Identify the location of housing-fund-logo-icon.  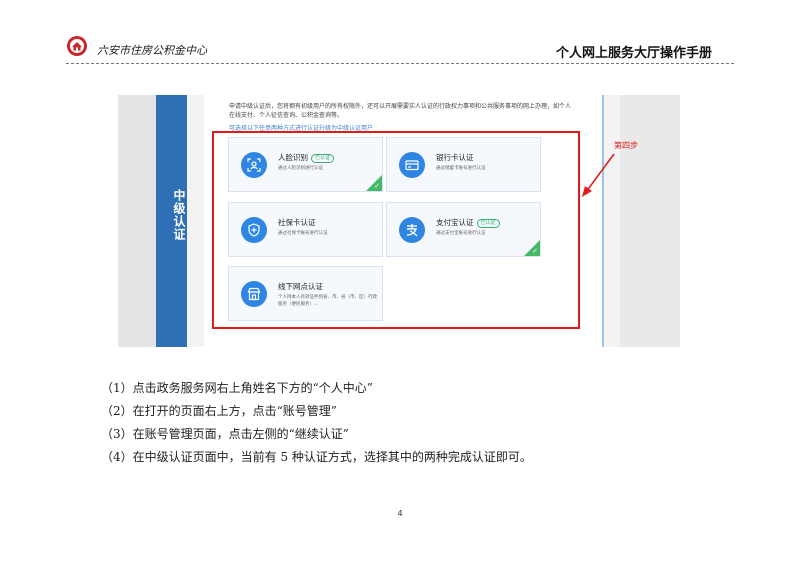
(77, 46).